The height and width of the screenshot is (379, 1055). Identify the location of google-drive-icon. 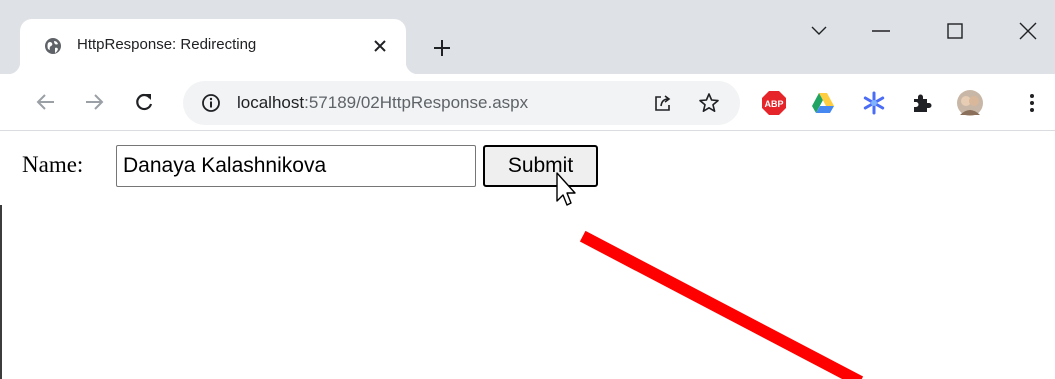
(823, 103).